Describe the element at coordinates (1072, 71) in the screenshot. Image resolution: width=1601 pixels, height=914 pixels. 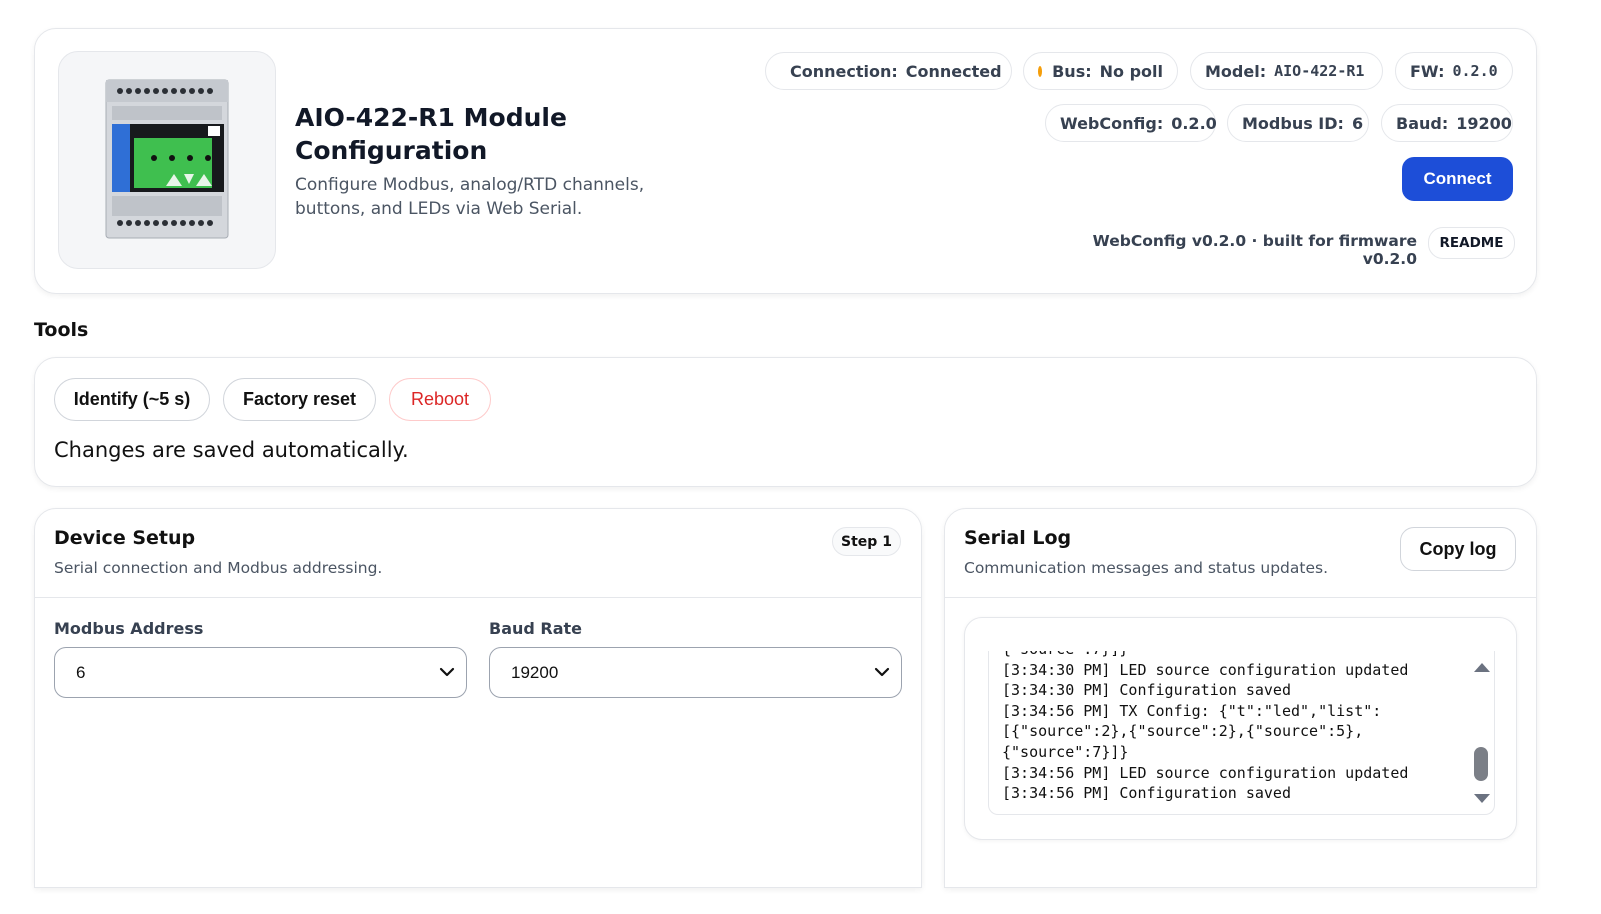
I see `bus-key: Bus:` at that location.